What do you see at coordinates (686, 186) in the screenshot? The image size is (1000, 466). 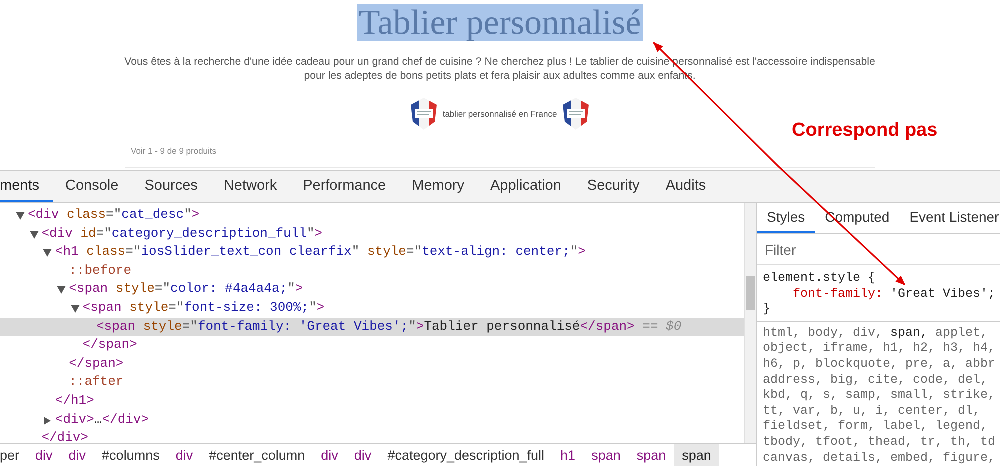 I see `devtools-tab: Audits` at bounding box center [686, 186].